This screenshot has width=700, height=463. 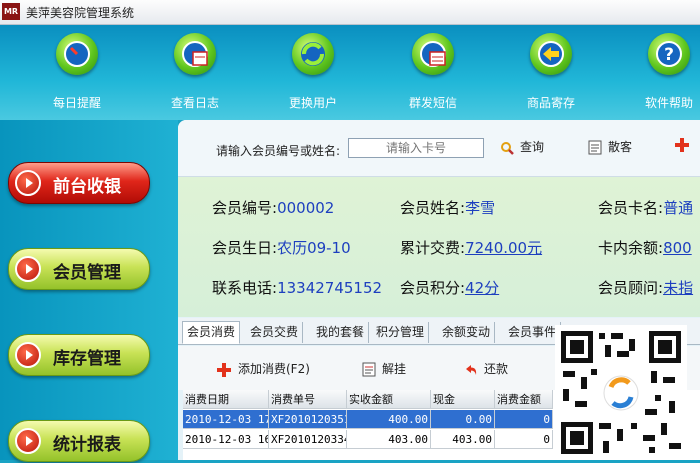 What do you see at coordinates (245, 288) in the screenshot?
I see `member-phone-label: 联系电话:` at bounding box center [245, 288].